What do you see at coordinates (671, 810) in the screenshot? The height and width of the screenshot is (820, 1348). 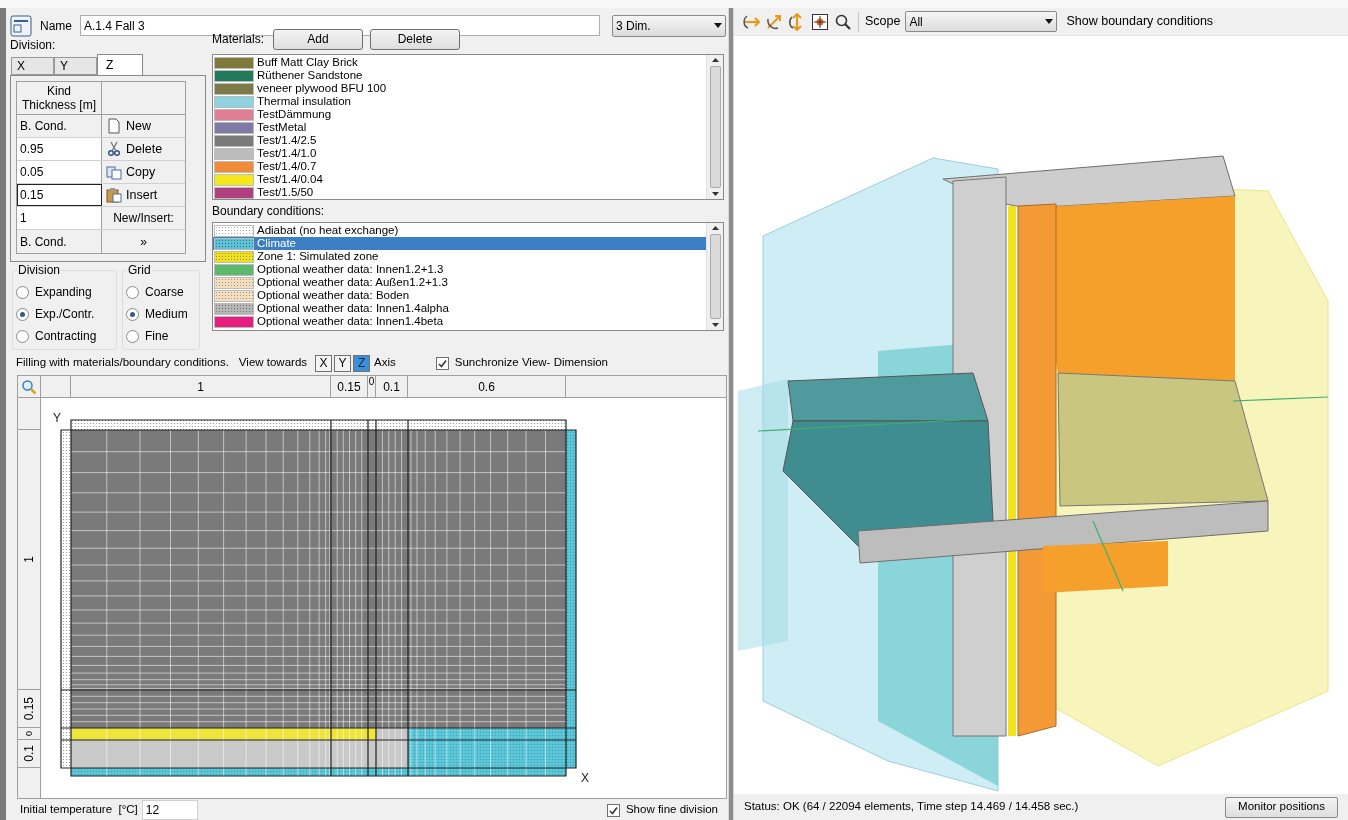 I see `checkbox-label: Show fine division` at bounding box center [671, 810].